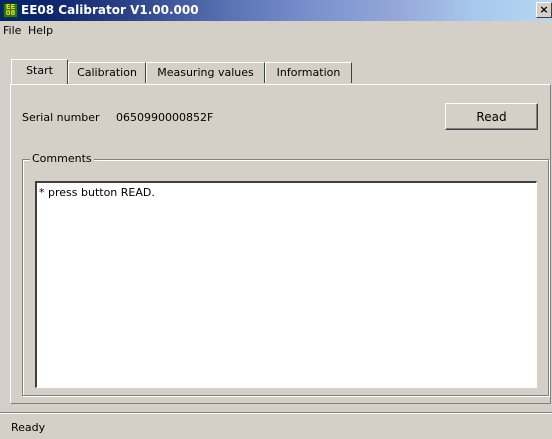 The height and width of the screenshot is (439, 552). I want to click on tab-measuring-values: Measuring values, so click(205, 72).